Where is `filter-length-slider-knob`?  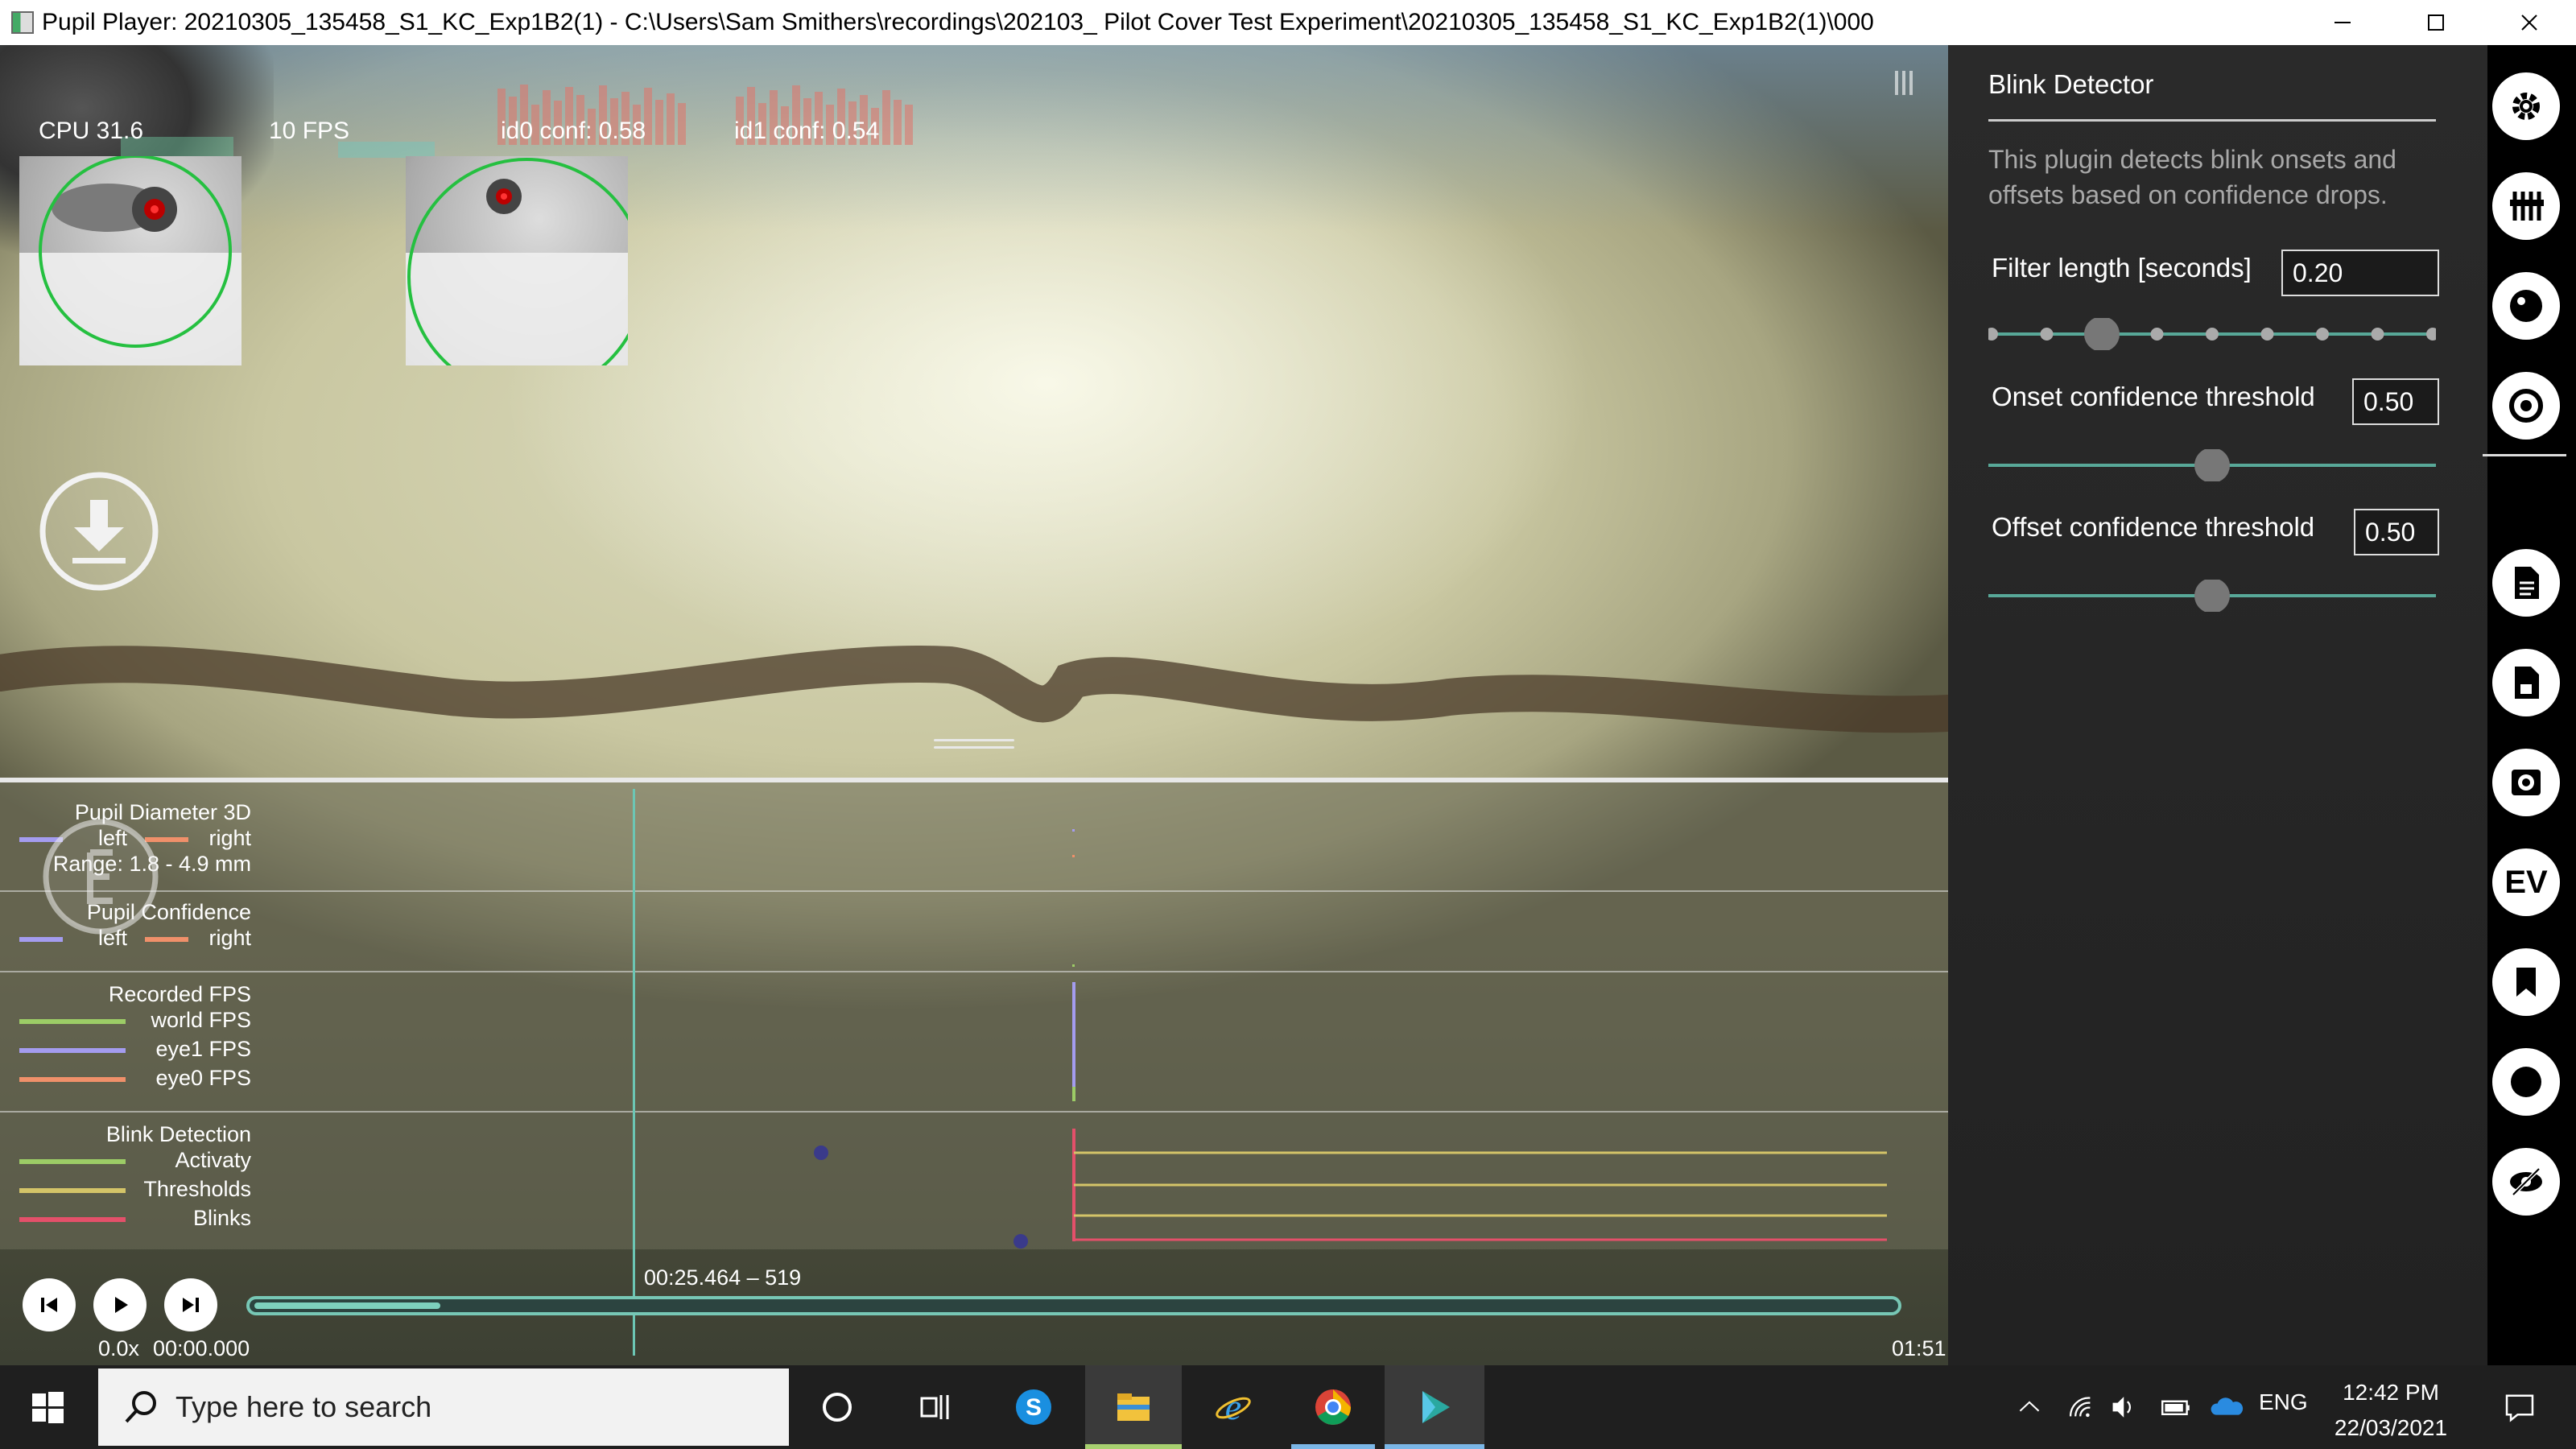 filter-length-slider-knob is located at coordinates (2102, 334).